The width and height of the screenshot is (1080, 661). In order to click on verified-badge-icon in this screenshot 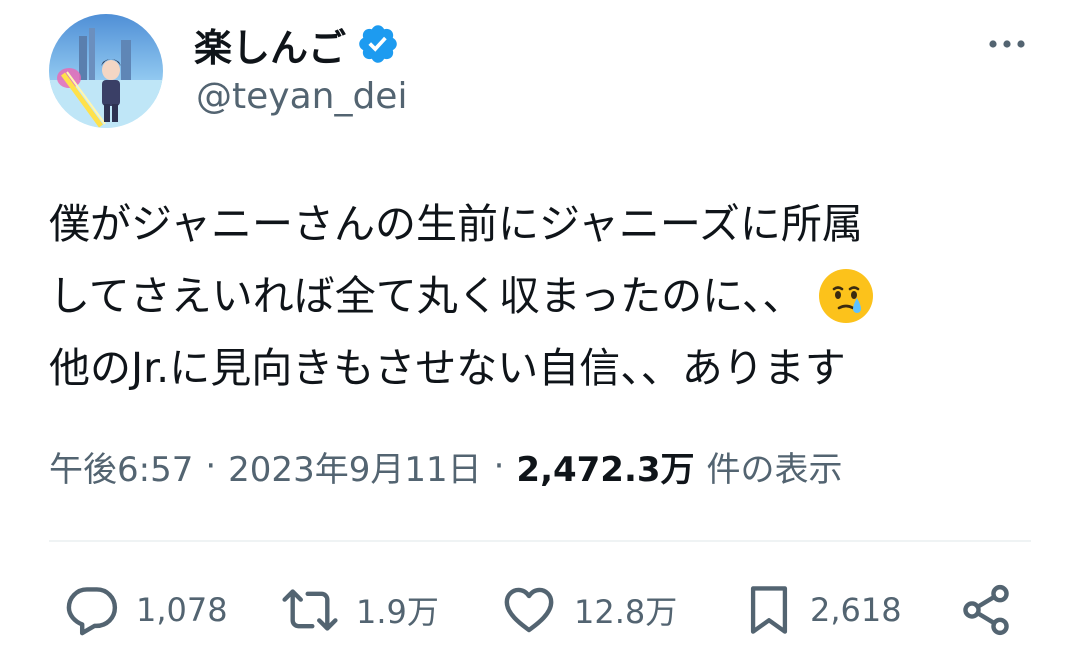, I will do `click(378, 44)`.